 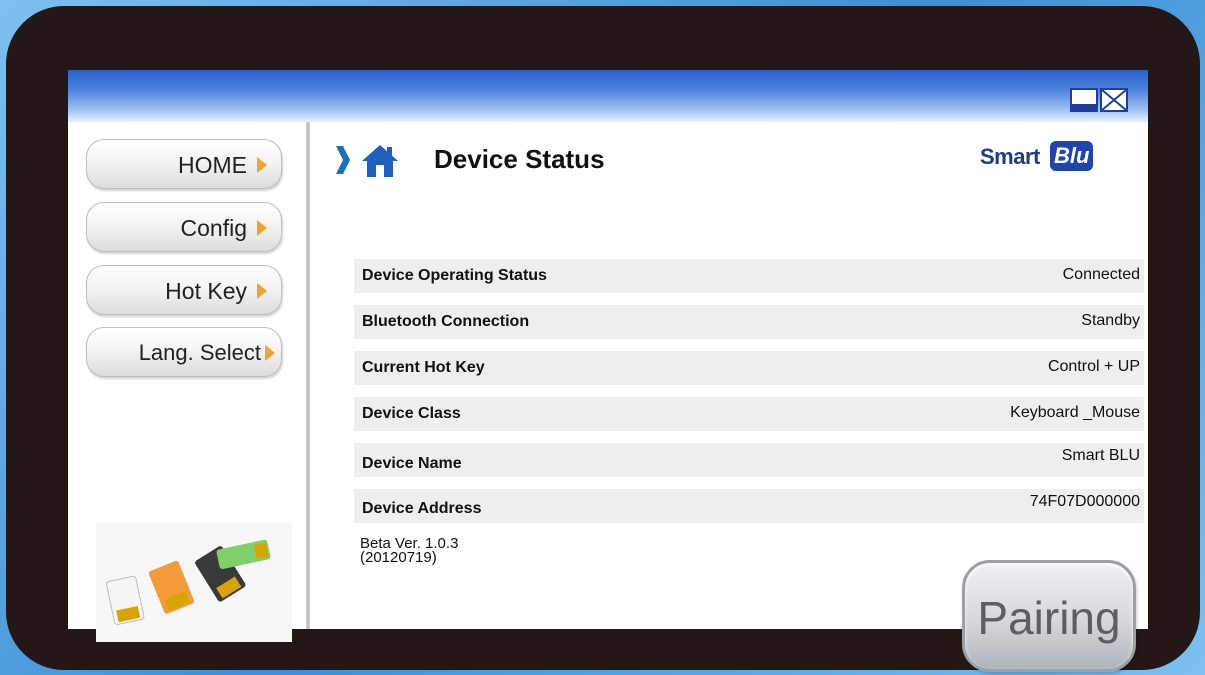 What do you see at coordinates (749, 460) in the screenshot?
I see `status-row: Device Name Smart BLU` at bounding box center [749, 460].